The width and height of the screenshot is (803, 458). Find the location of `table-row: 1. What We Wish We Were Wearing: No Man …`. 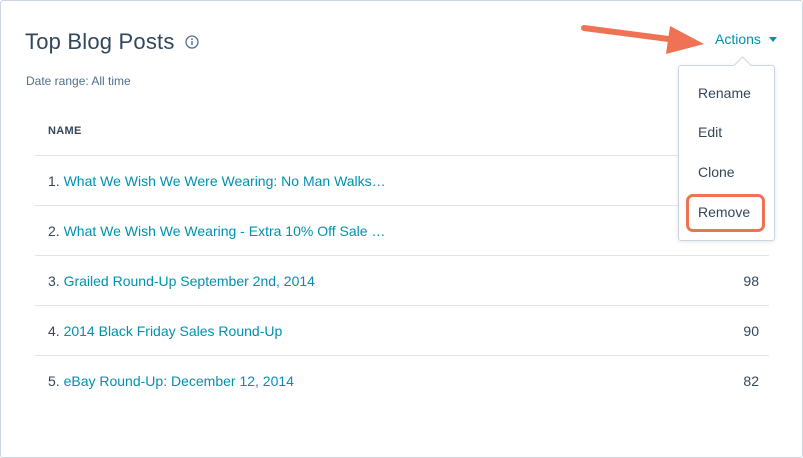

table-row: 1. What We Wish We Were Wearing: No Man … is located at coordinates (402, 181).